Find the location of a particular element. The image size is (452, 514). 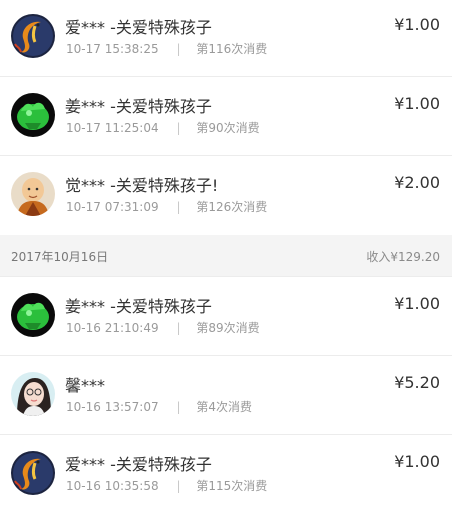

transaction-meta: 10-16 13:57:07 | 第4次消费 is located at coordinates (159, 406).